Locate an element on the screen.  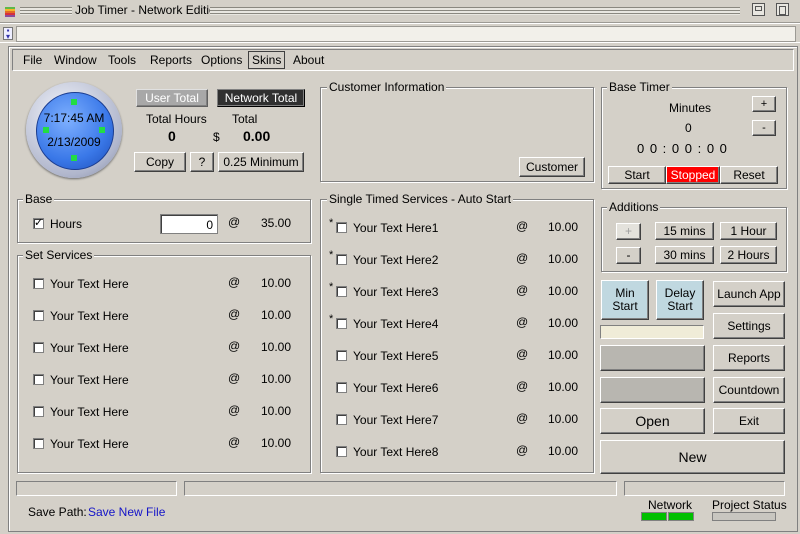
user-total-toggle: User Total is located at coordinates (172, 98).